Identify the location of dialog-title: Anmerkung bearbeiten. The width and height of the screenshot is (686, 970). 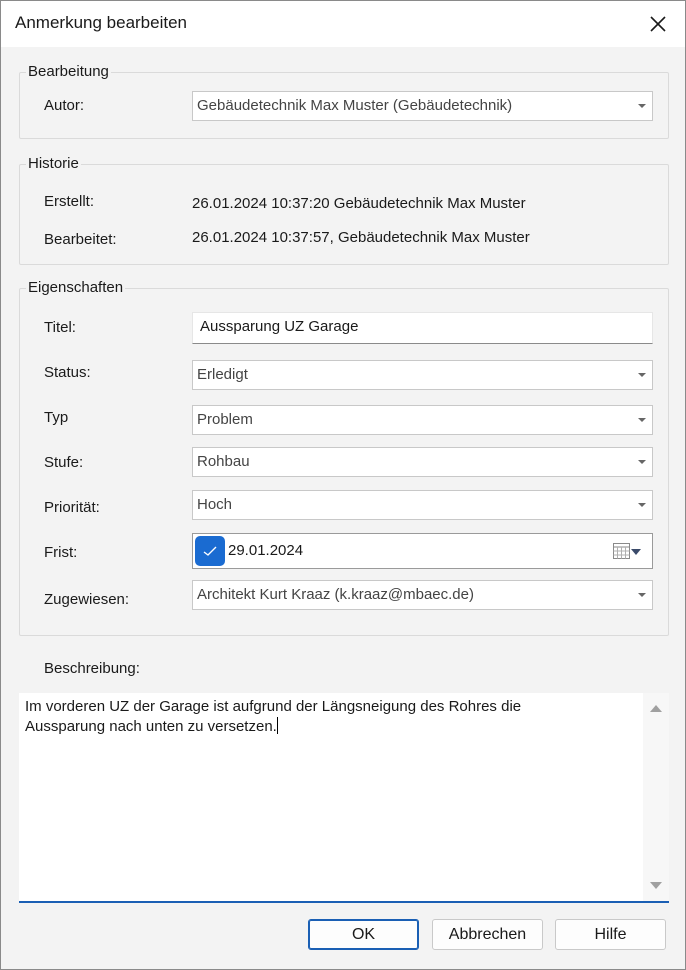
(101, 22).